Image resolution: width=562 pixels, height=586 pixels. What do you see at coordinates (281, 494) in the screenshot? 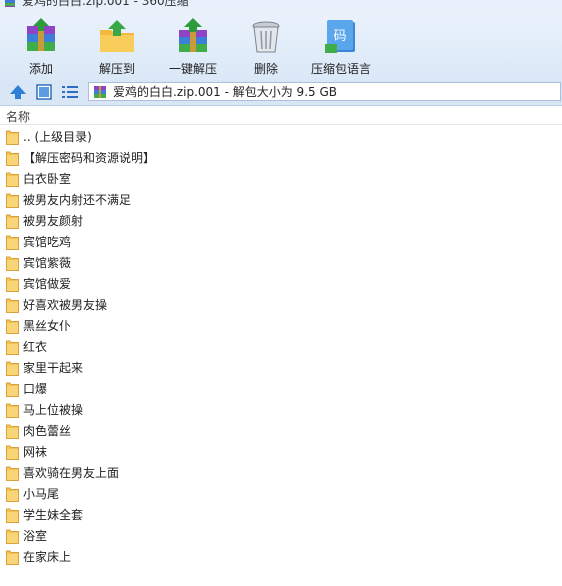
I see `list-item: 小马尾` at bounding box center [281, 494].